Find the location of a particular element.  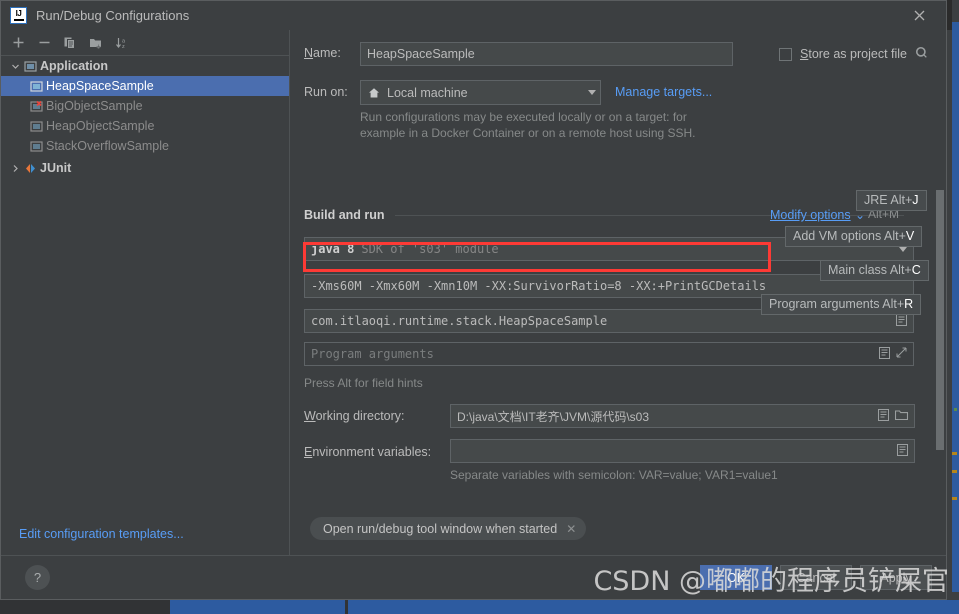

modify-options-link: Modify options is located at coordinates (810, 215).